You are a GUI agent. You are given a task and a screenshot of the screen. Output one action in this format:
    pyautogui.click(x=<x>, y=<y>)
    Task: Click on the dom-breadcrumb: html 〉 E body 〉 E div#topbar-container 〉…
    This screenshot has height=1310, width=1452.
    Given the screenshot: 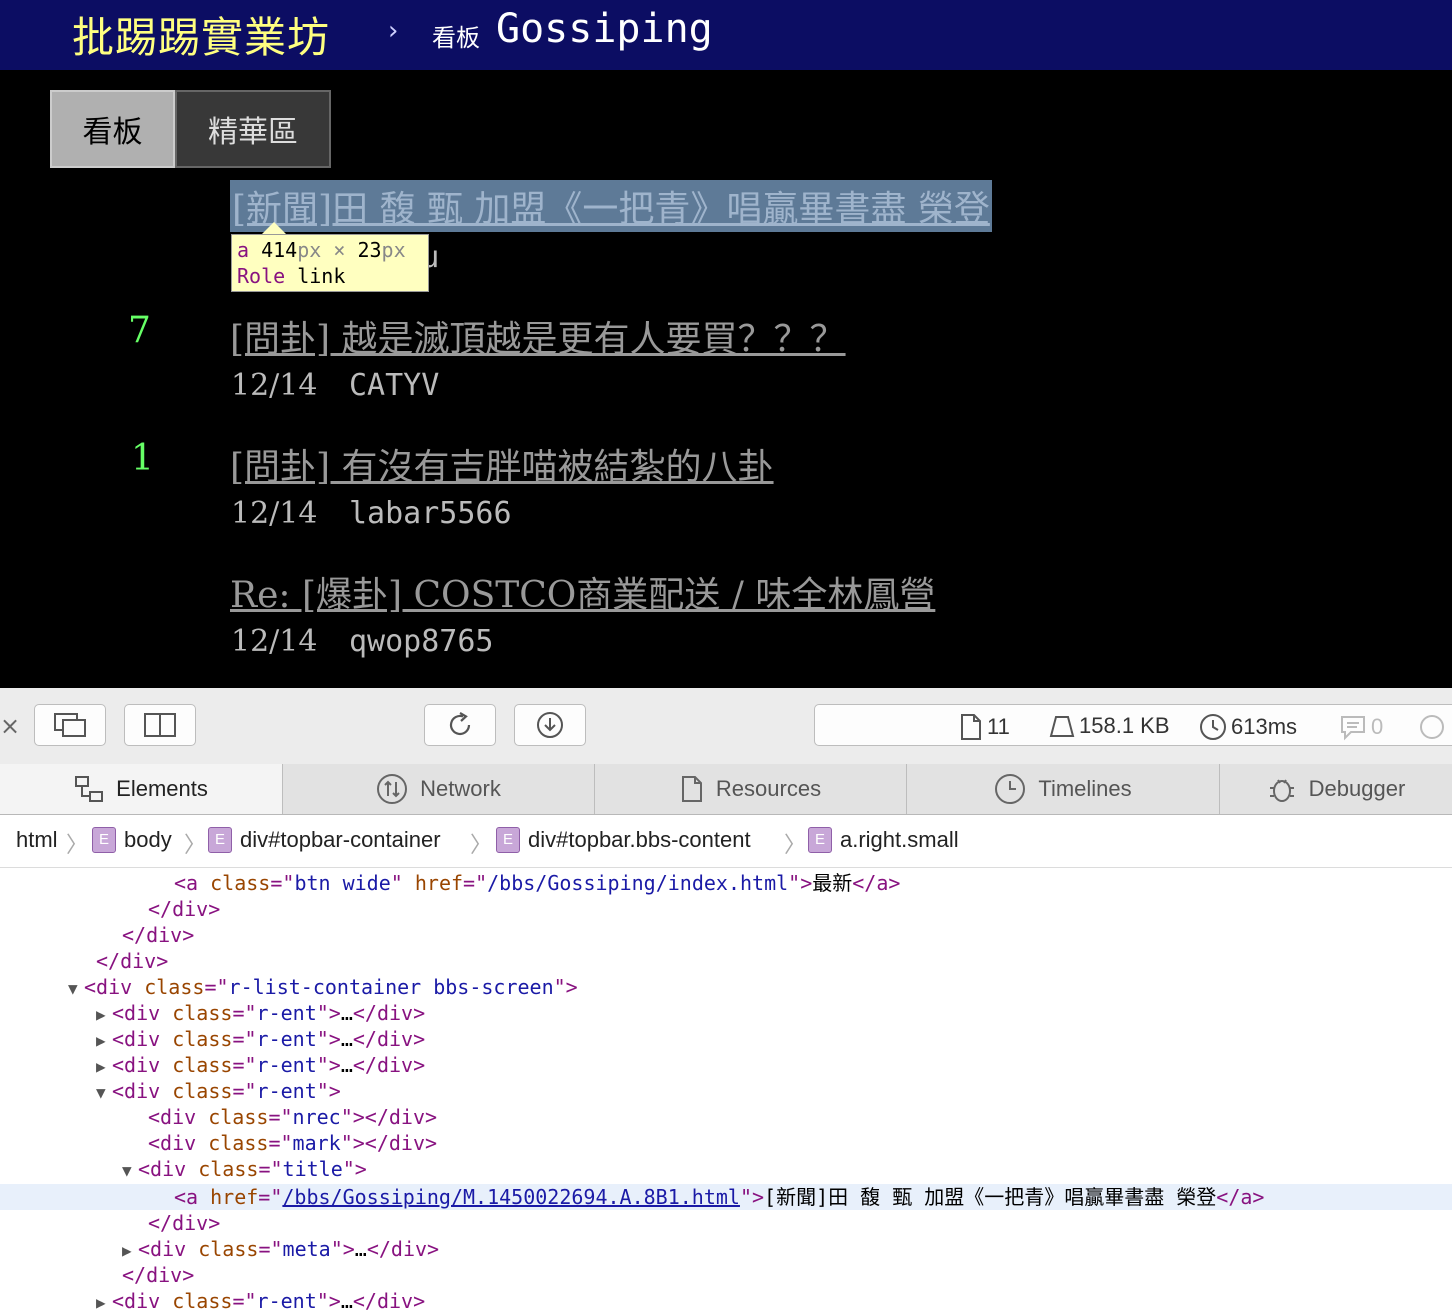 What is the action you would take?
    pyautogui.click(x=726, y=841)
    